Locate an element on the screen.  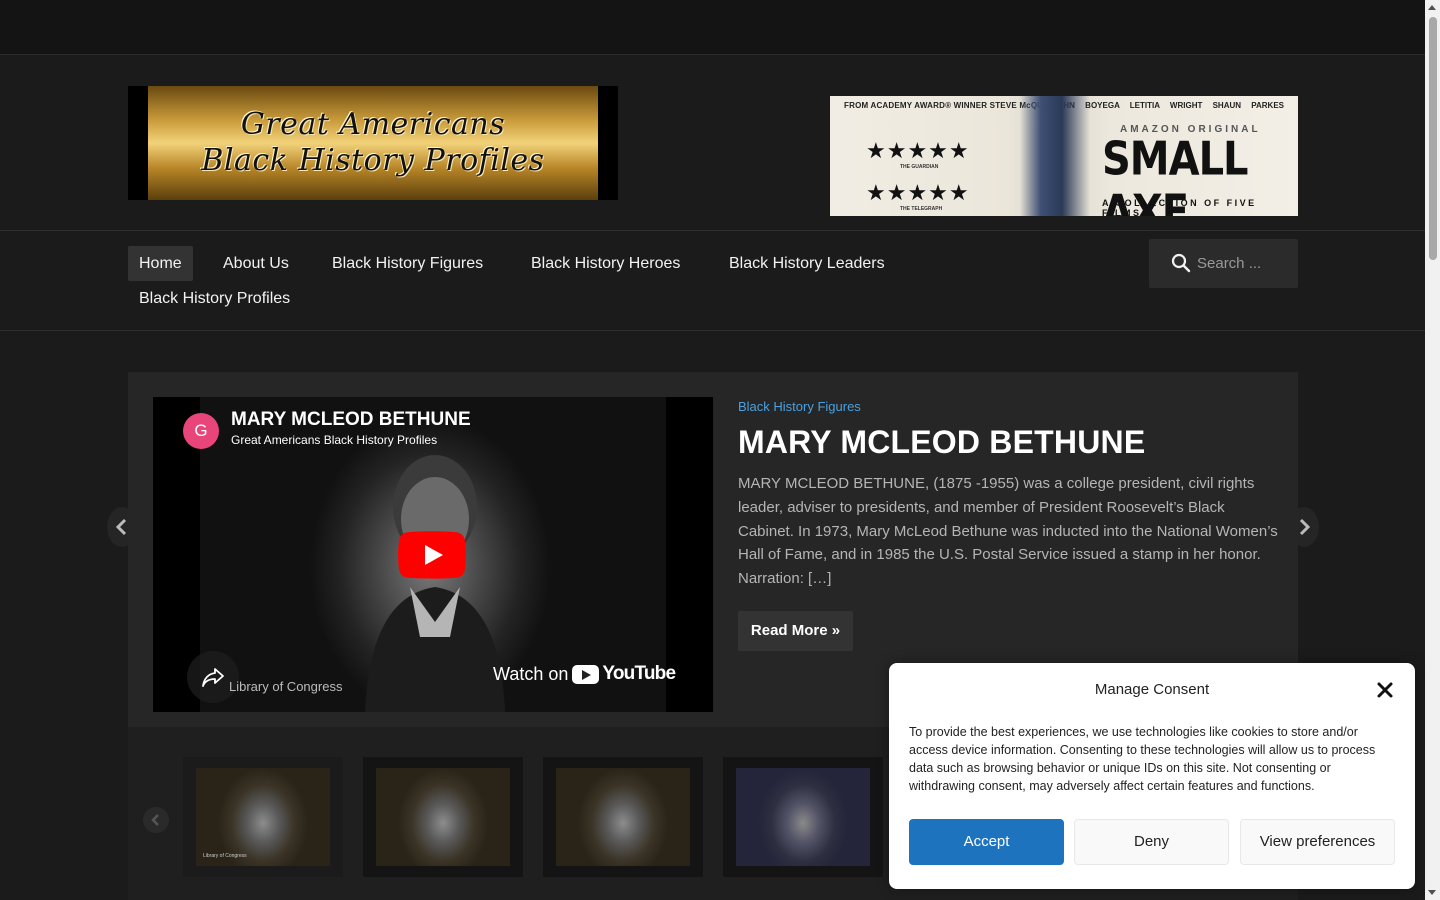
read-more-button: Read More » is located at coordinates (795, 631).